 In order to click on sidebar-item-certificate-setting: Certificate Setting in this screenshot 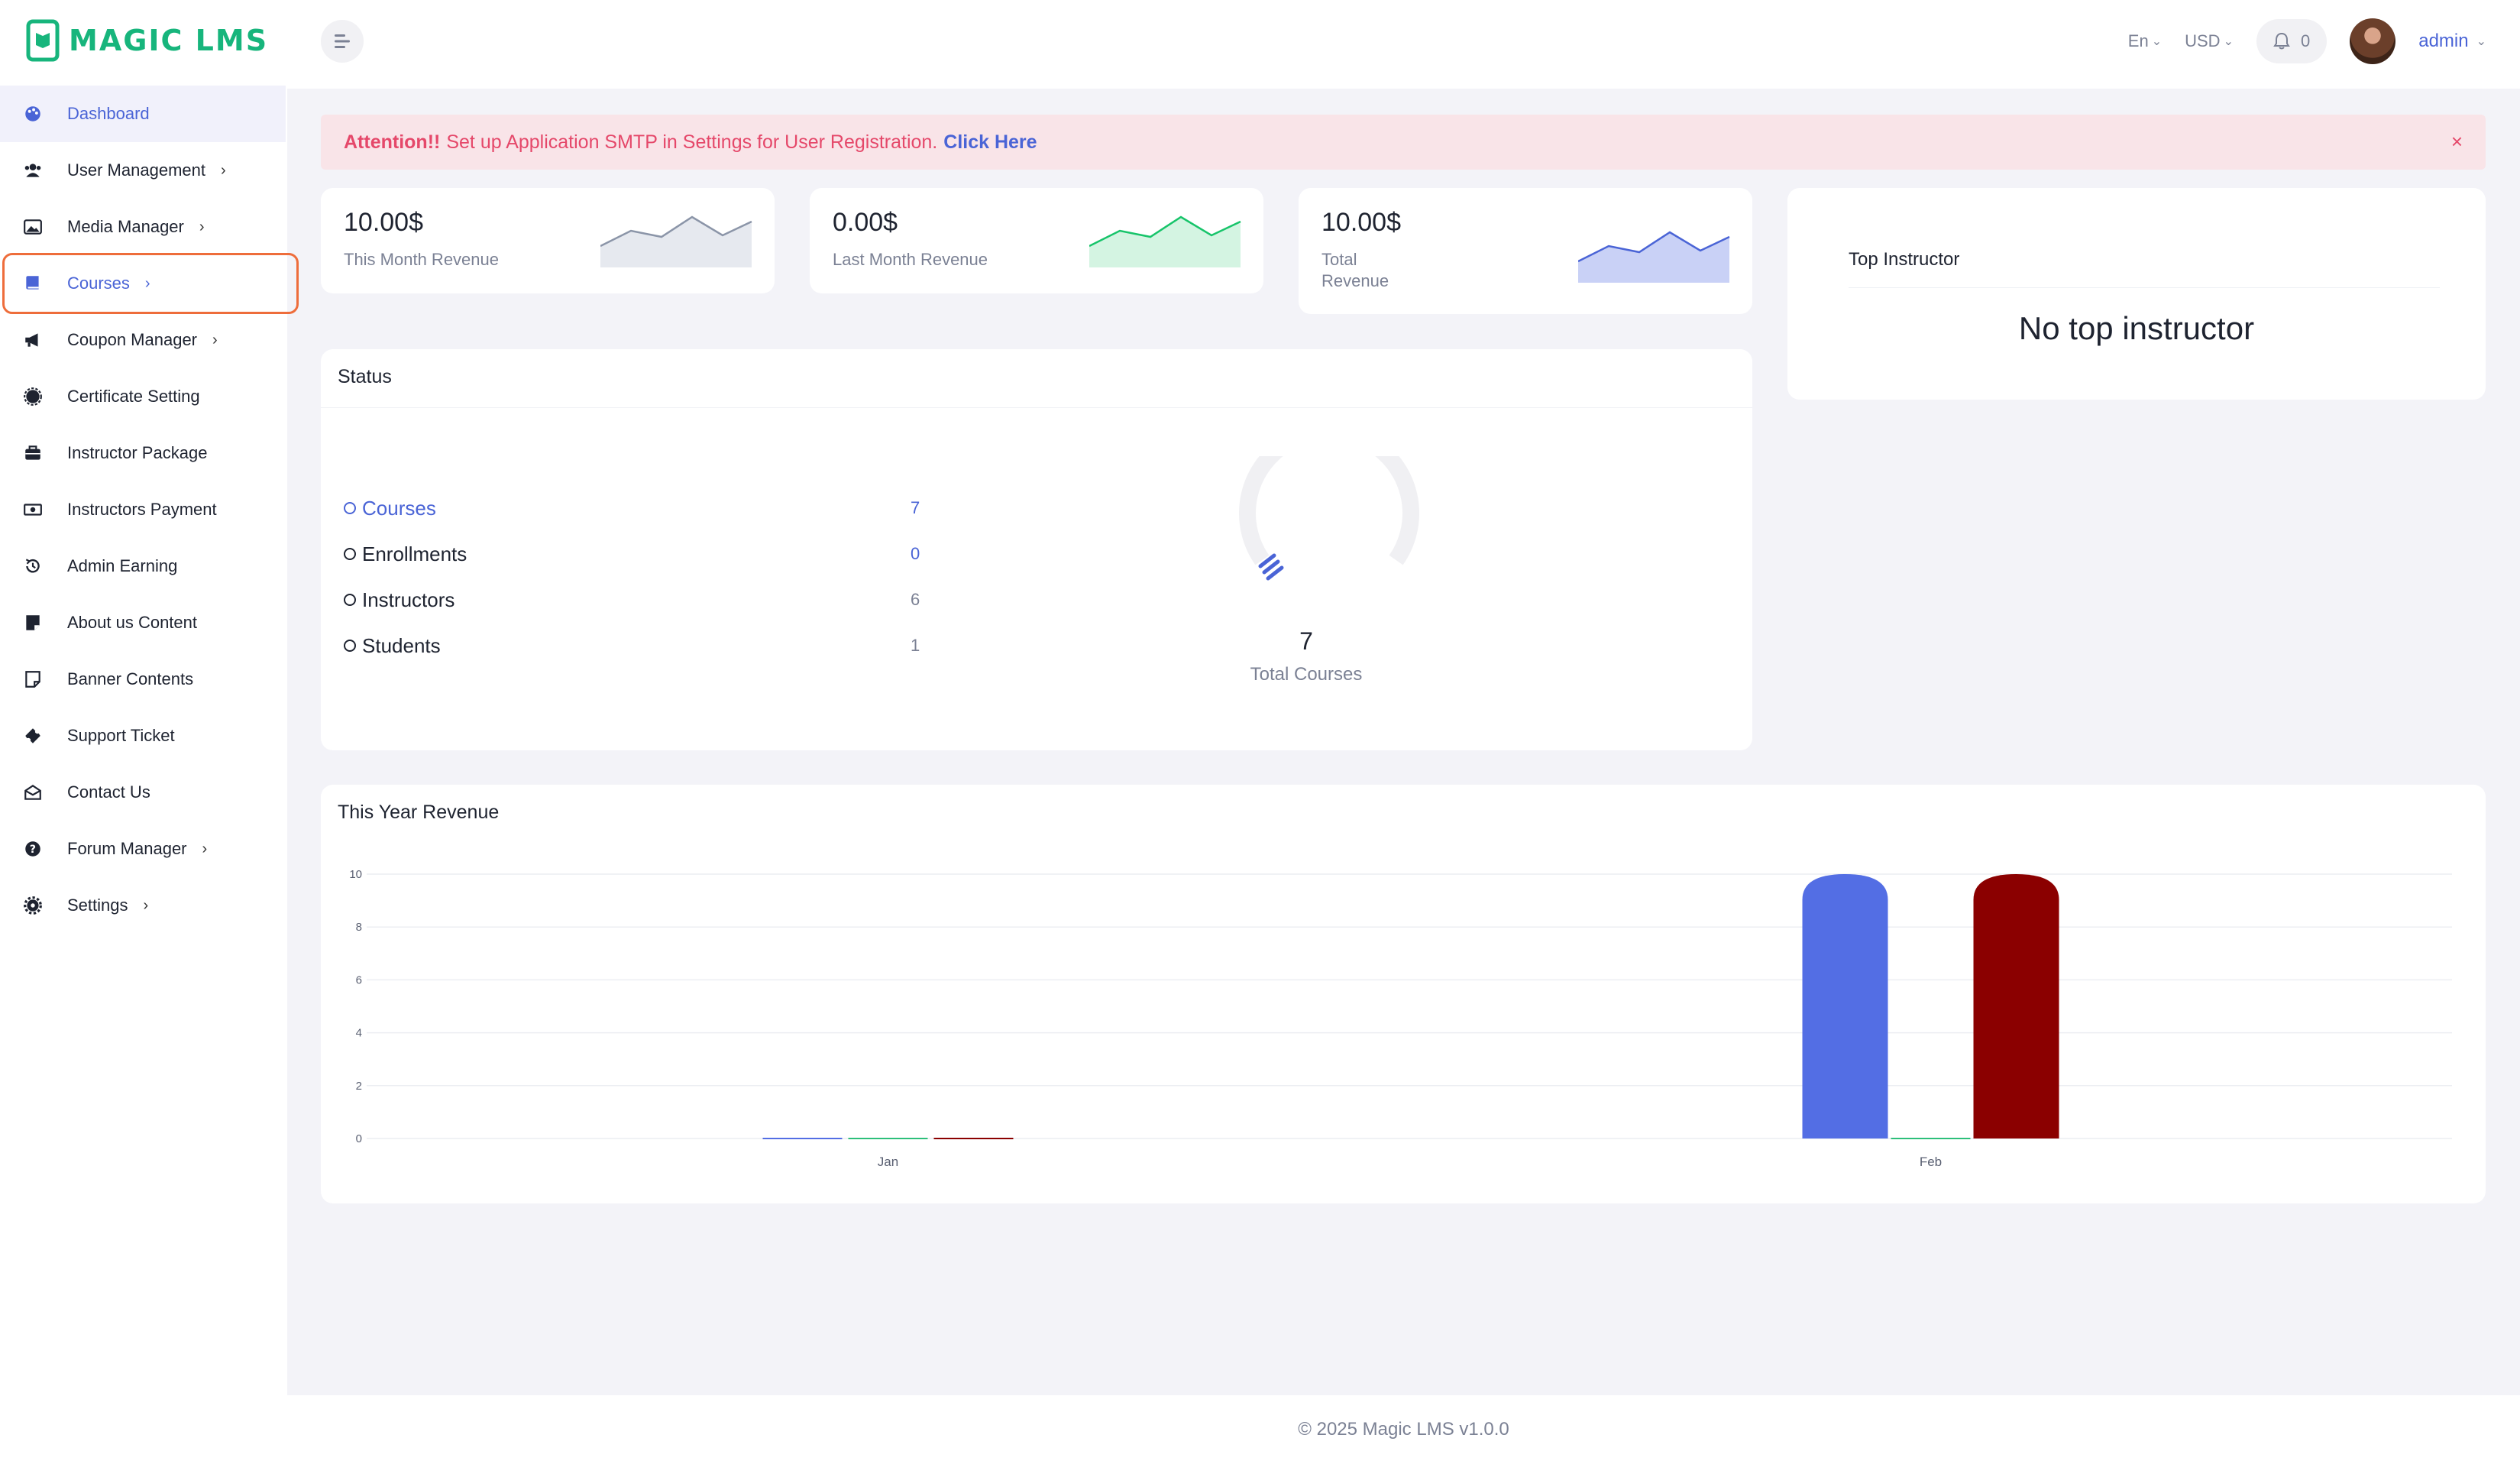, I will do `click(143, 396)`.